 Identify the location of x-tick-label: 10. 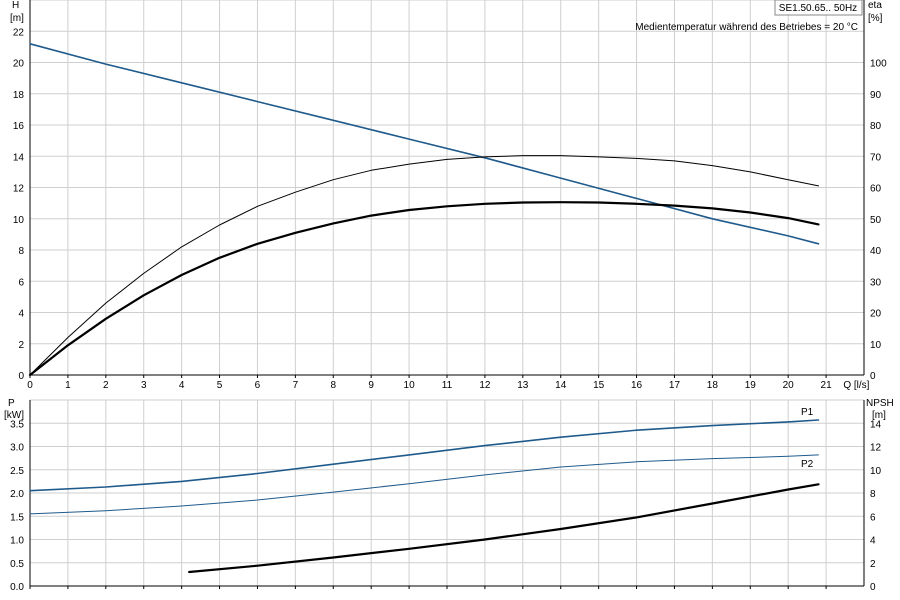
(410, 385).